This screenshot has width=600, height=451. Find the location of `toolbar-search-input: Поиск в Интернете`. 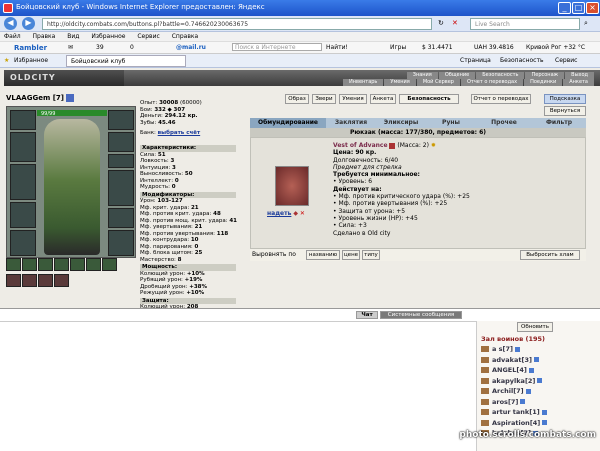

toolbar-search-input: Поиск в Интернете is located at coordinates (277, 47).